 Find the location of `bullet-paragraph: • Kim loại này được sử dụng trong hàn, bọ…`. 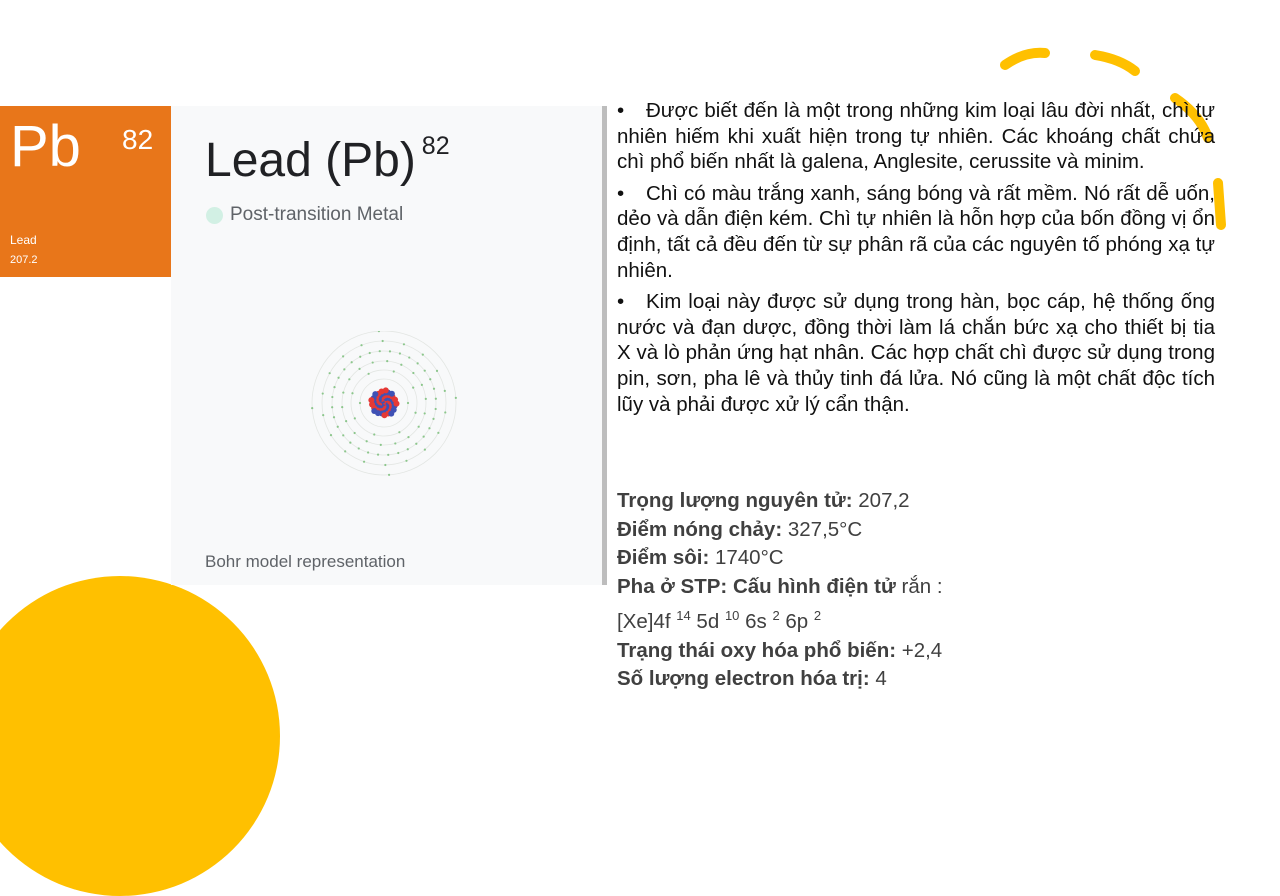

bullet-paragraph: • Kim loại này được sử dụng trong hàn, bọ… is located at coordinates (916, 353).